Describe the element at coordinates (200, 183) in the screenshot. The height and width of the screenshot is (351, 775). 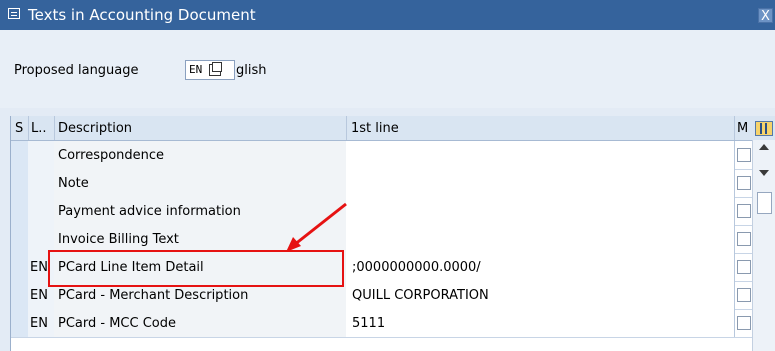
I see `row-description-cell: Note` at that location.